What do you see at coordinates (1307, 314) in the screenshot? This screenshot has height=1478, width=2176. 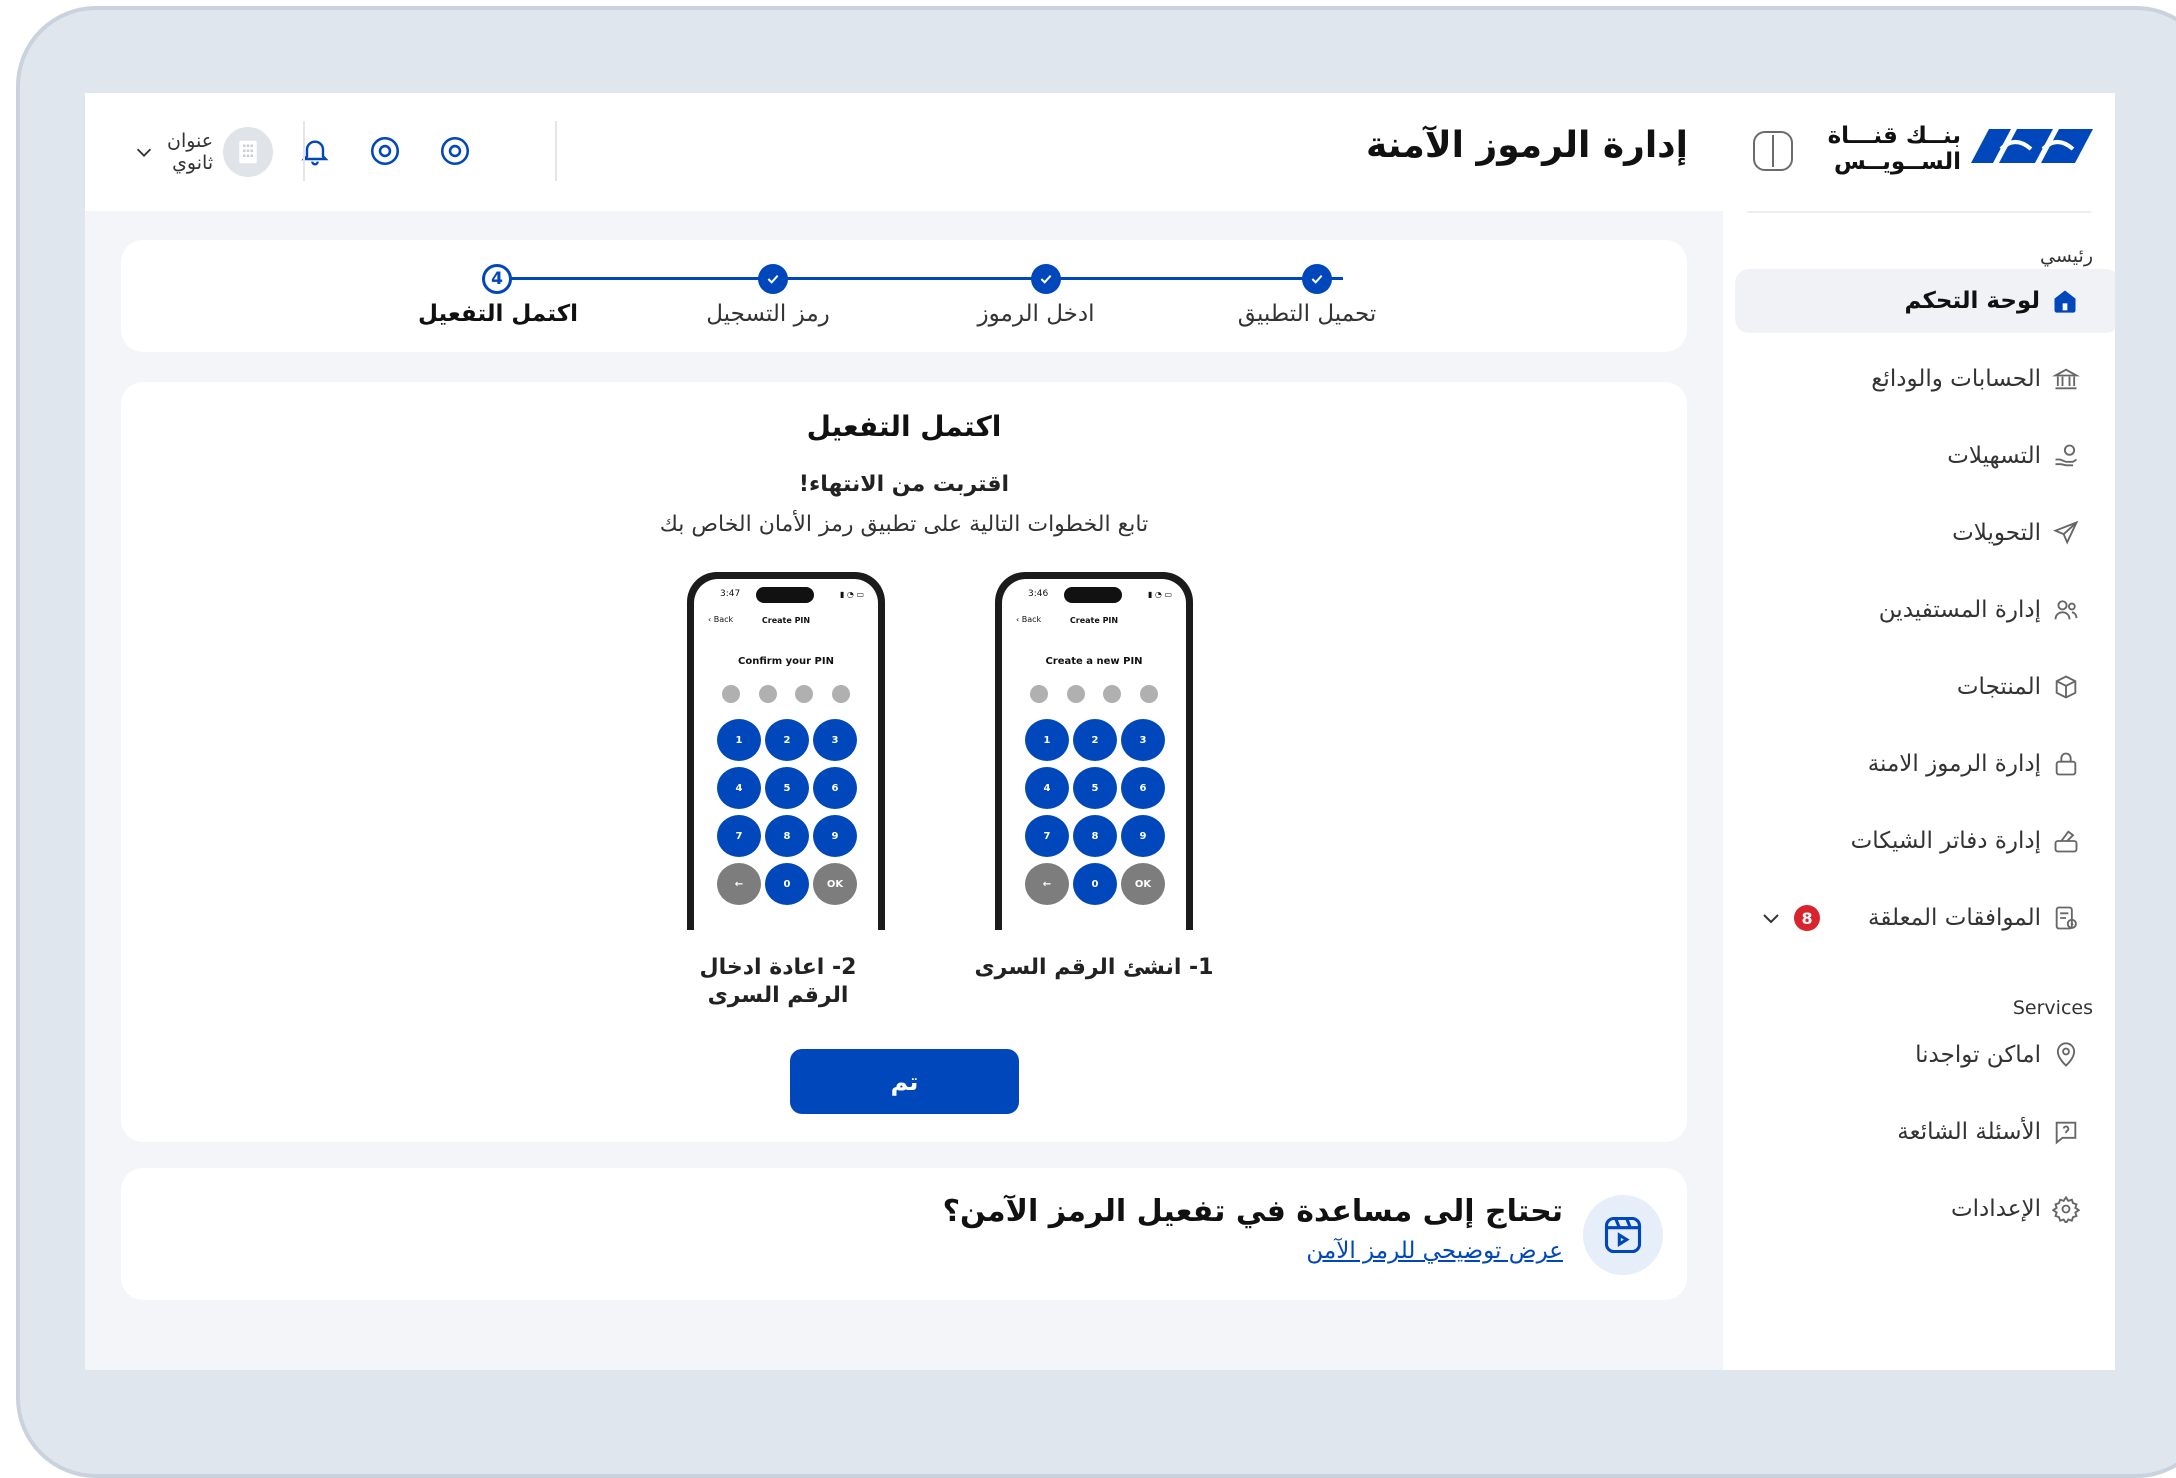 I see `step-label-download-app: تحميل التطبيق` at bounding box center [1307, 314].